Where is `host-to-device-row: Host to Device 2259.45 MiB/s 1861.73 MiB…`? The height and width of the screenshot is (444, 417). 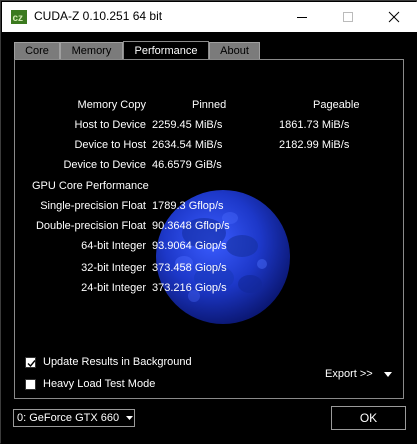 host-to-device-row: Host to Device 2259.45 MiB/s 1861.73 MiB… is located at coordinates (210, 127).